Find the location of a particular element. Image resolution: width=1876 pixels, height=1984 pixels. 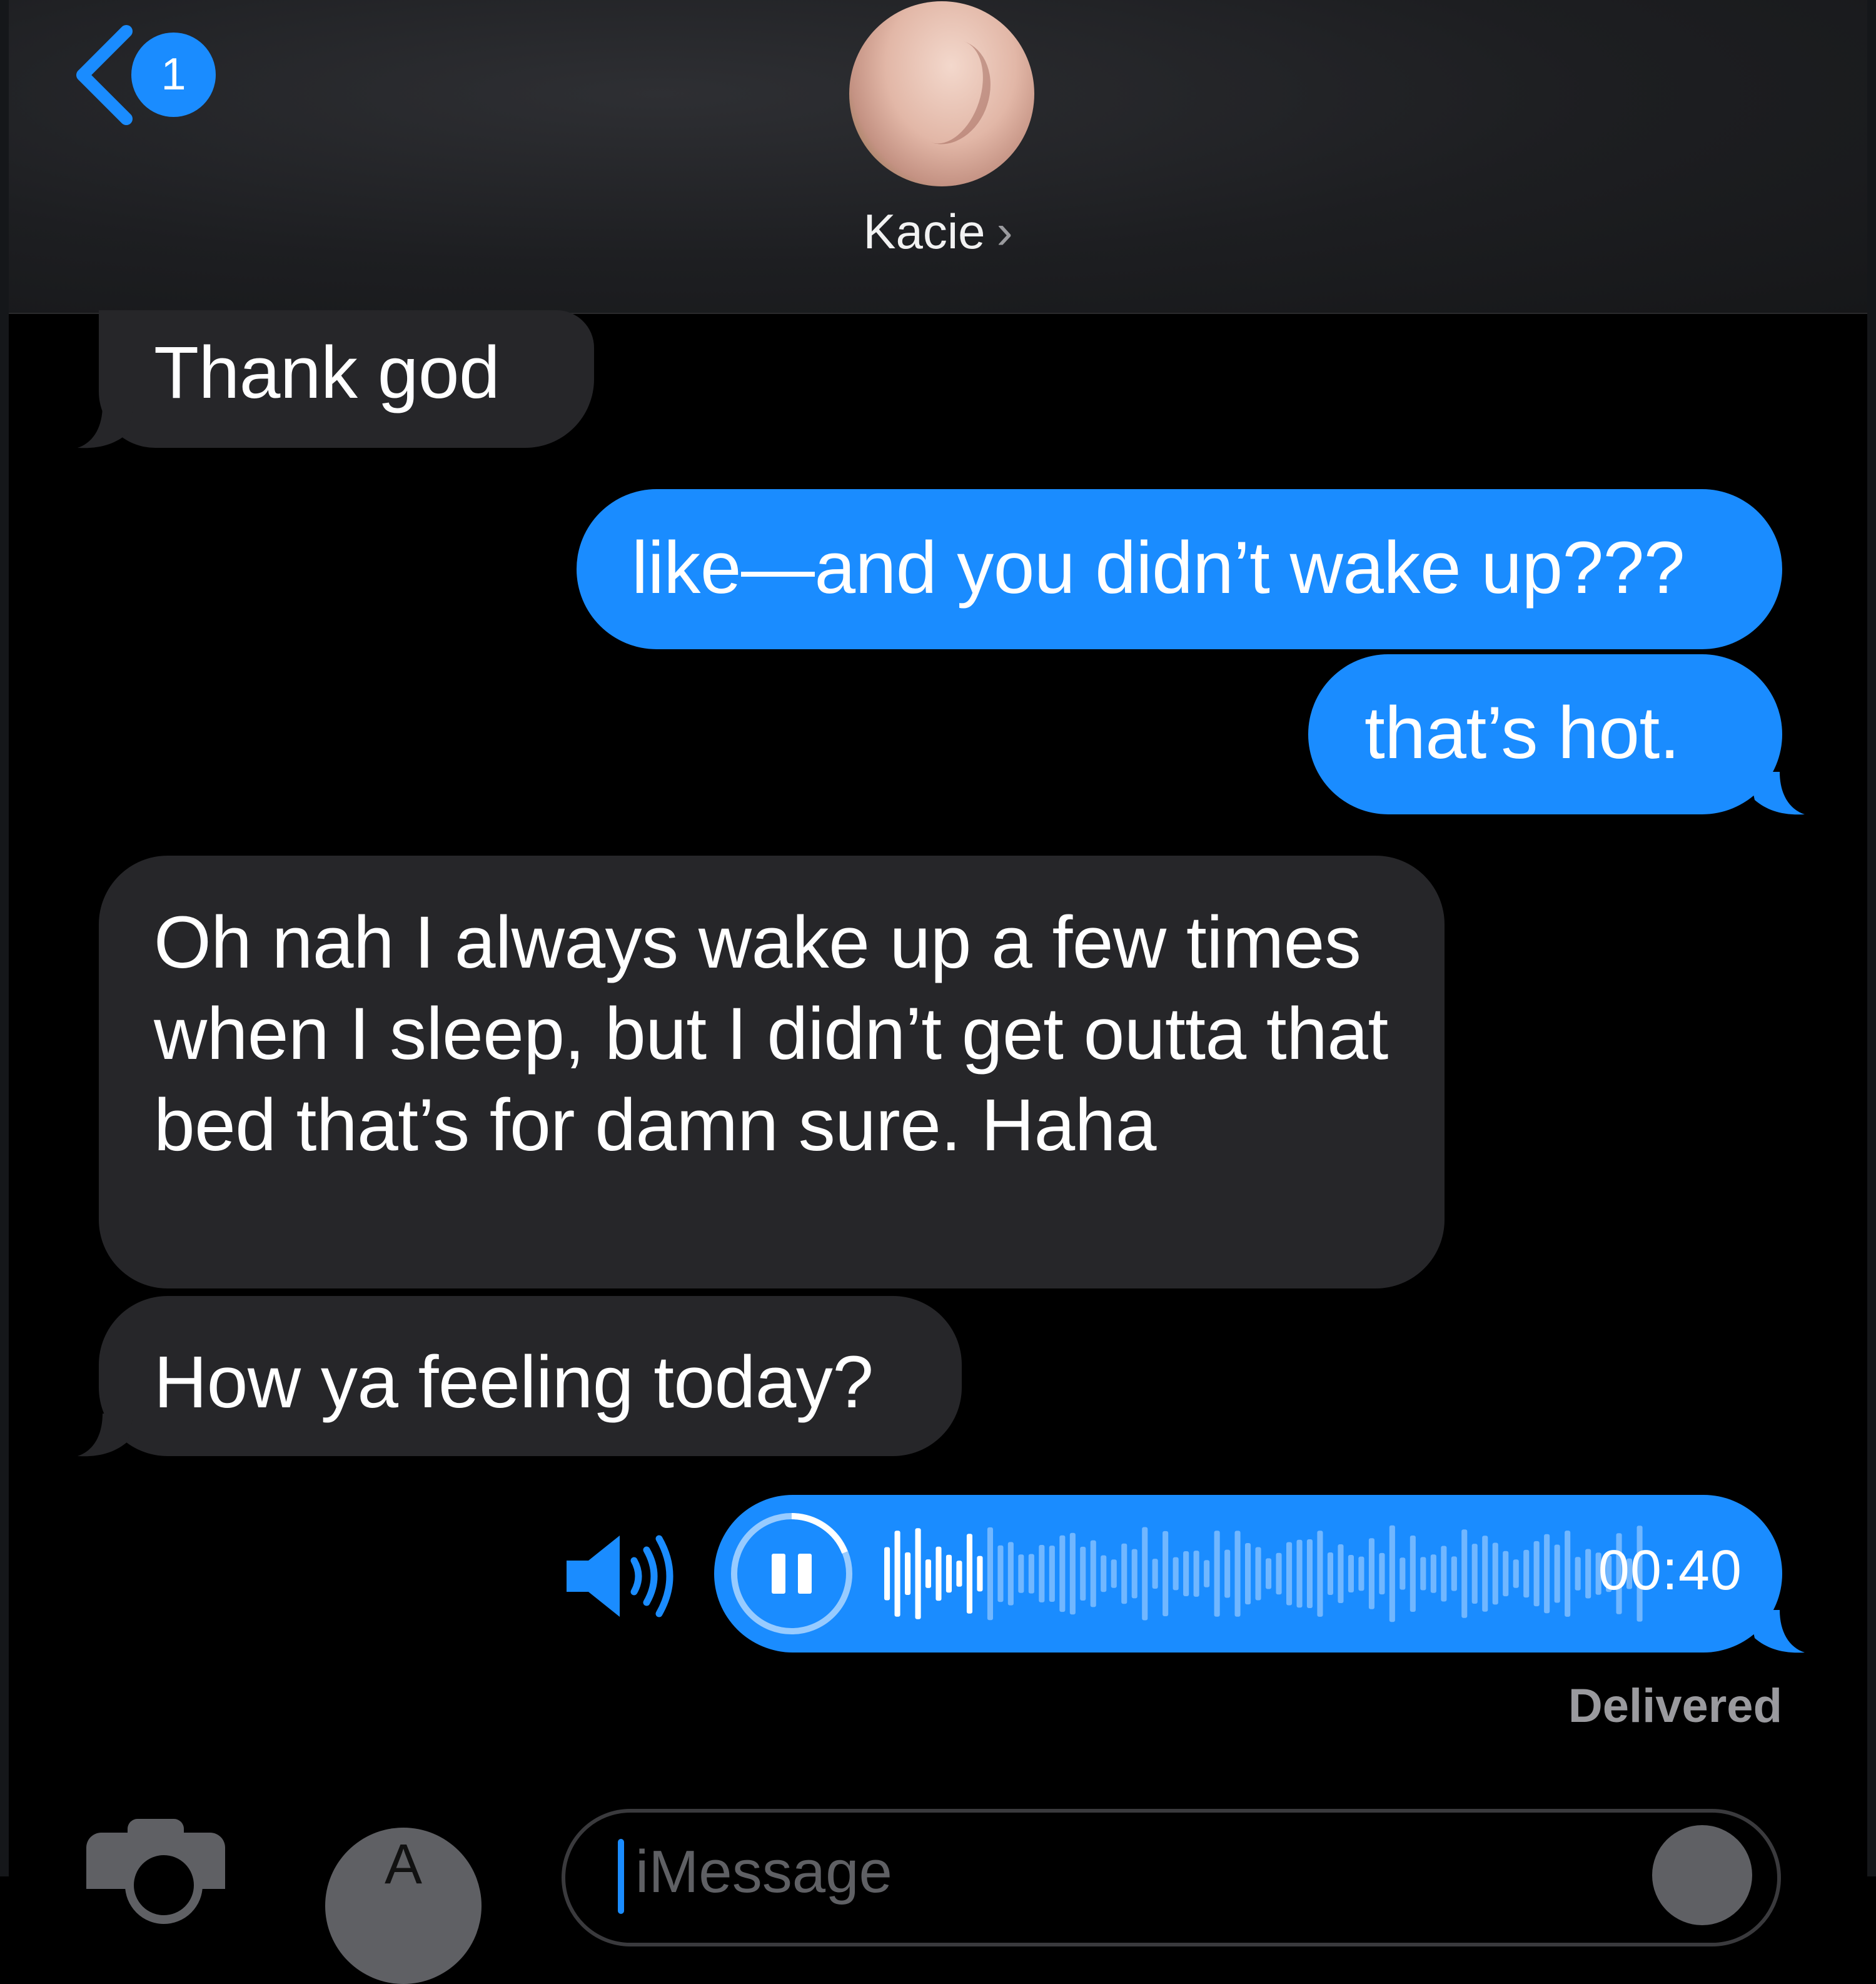

audio-duration: 00:40 is located at coordinates (1670, 1570).